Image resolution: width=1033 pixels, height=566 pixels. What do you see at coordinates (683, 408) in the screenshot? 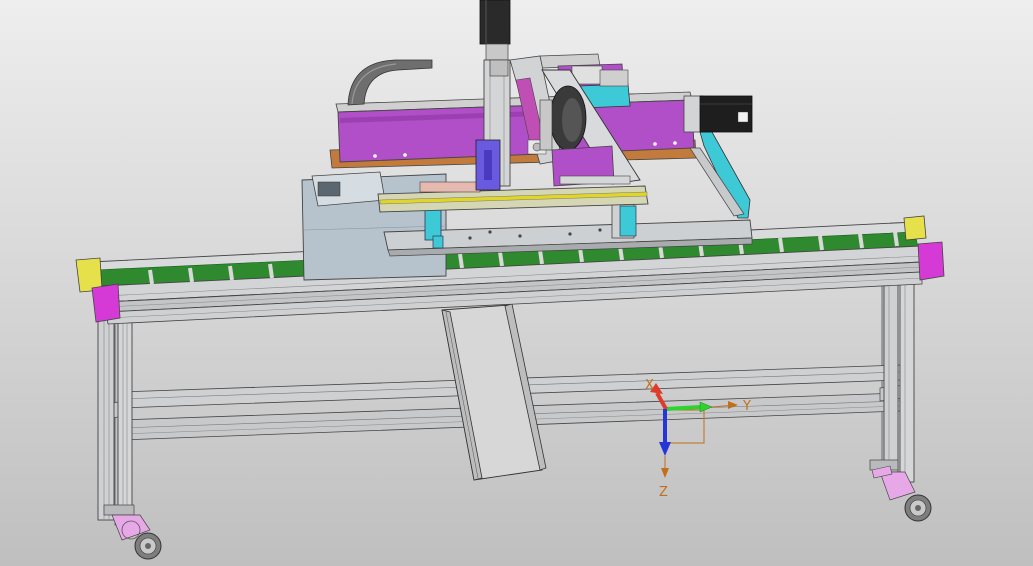
I see `y-axis-arrow` at bounding box center [683, 408].